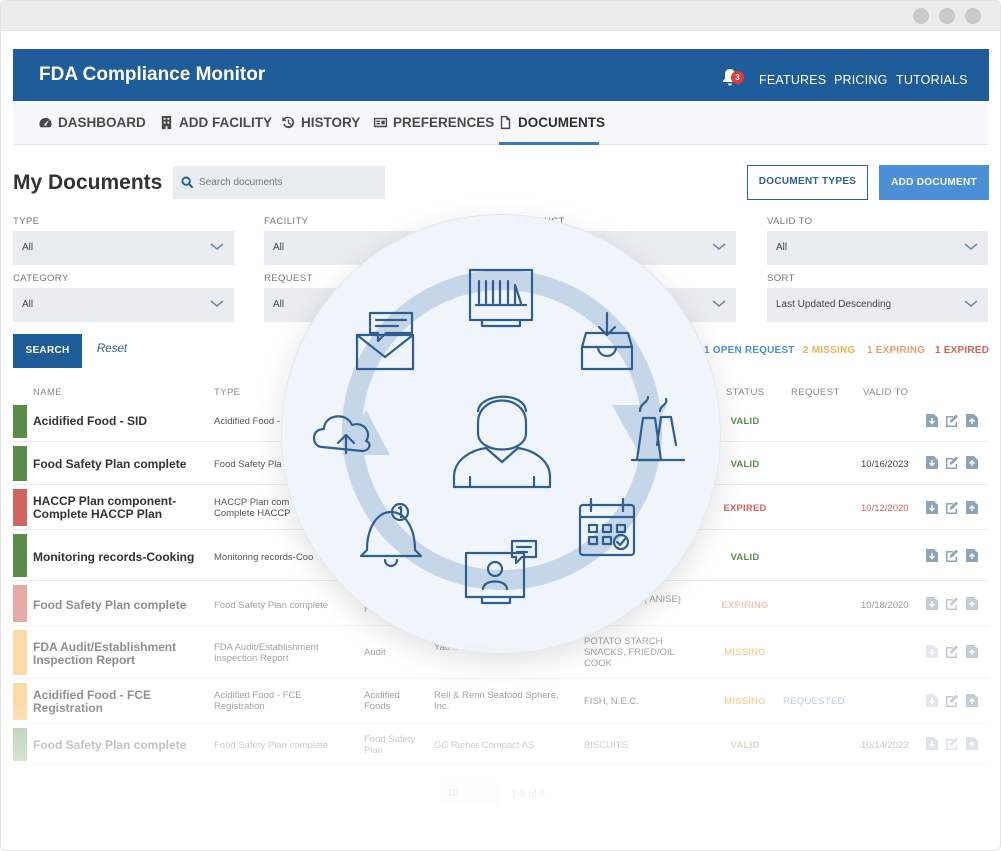 This screenshot has width=1001, height=851. Describe the element at coordinates (561, 122) in the screenshot. I see `nav-label: DOCUMENTS` at that location.